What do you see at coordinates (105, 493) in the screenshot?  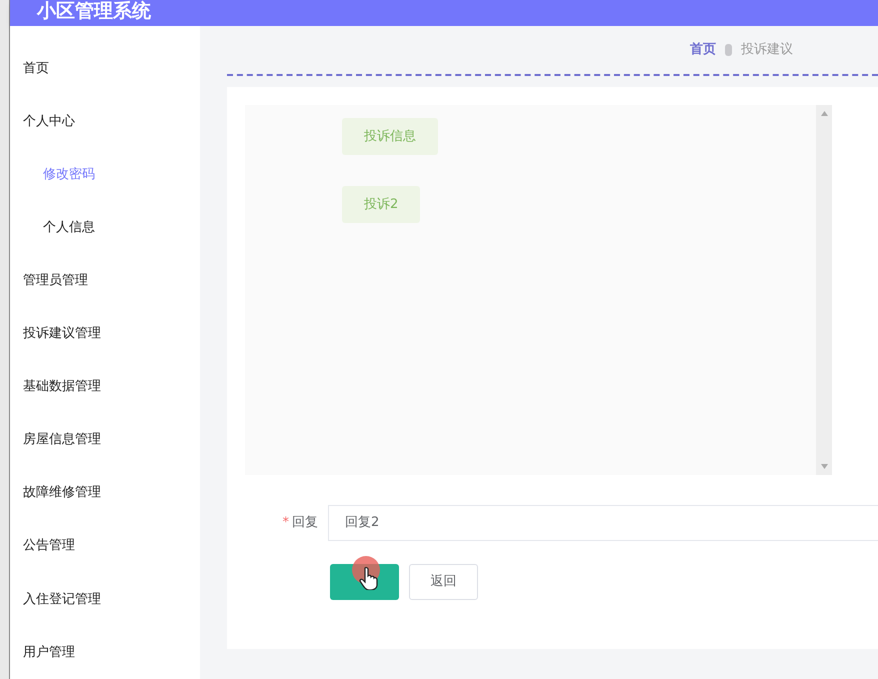 I see `menu-item: 故障维修管理` at bounding box center [105, 493].